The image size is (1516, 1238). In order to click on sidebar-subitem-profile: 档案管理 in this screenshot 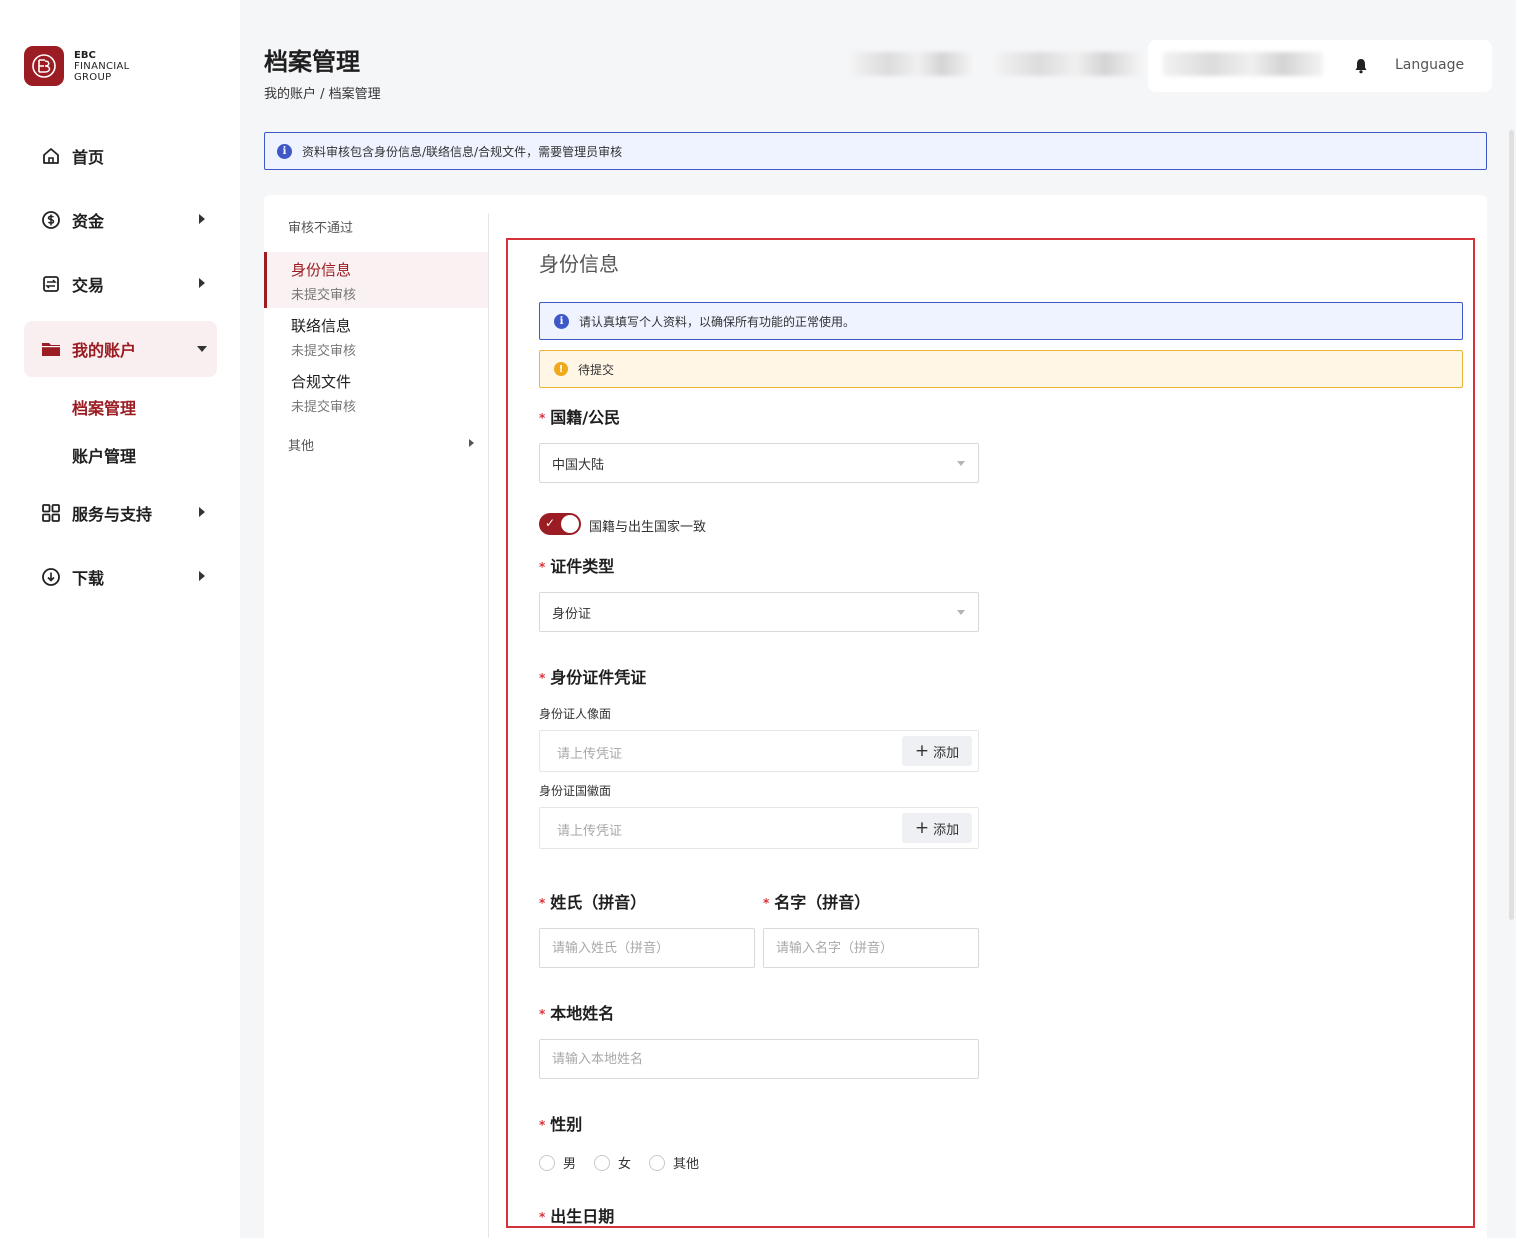, I will do `click(104, 407)`.